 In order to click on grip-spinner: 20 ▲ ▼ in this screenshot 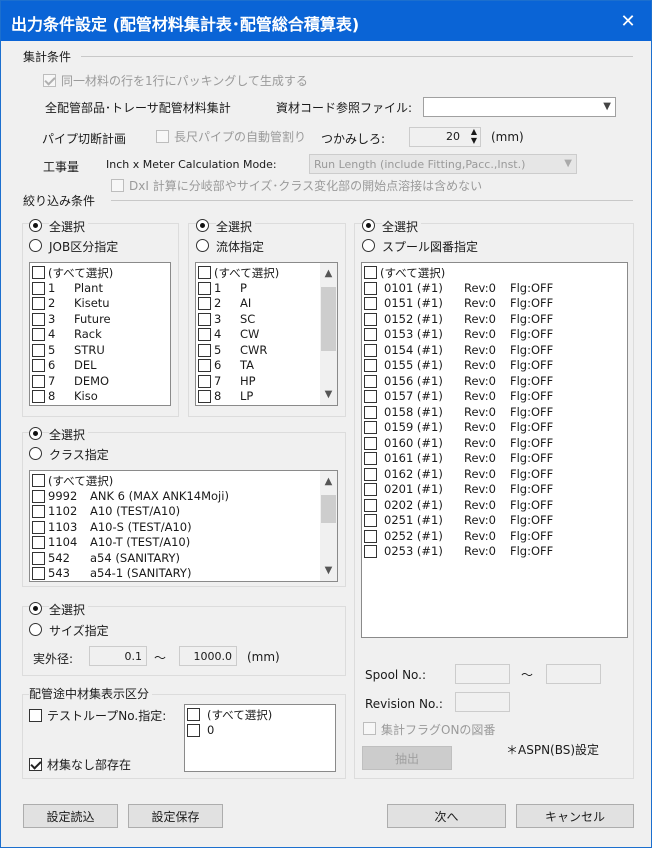, I will do `click(445, 137)`.